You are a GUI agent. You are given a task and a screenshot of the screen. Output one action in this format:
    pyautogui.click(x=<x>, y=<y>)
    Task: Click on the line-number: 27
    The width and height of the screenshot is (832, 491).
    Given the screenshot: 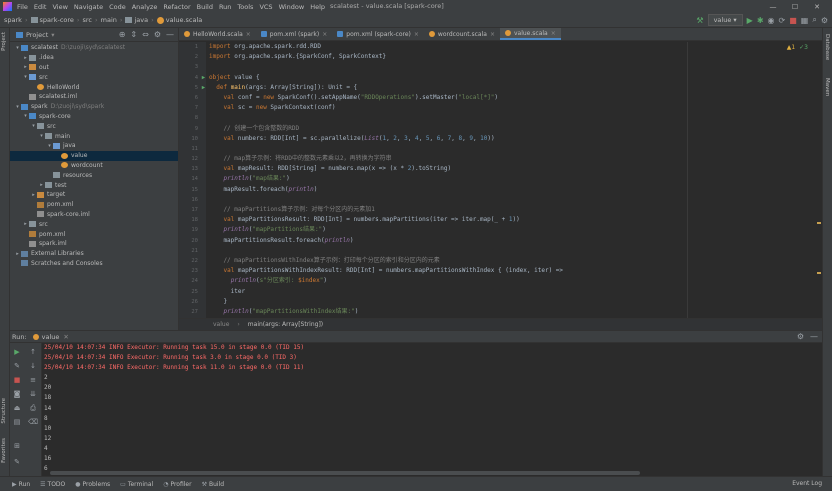 What is the action you would take?
    pyautogui.click(x=192, y=312)
    